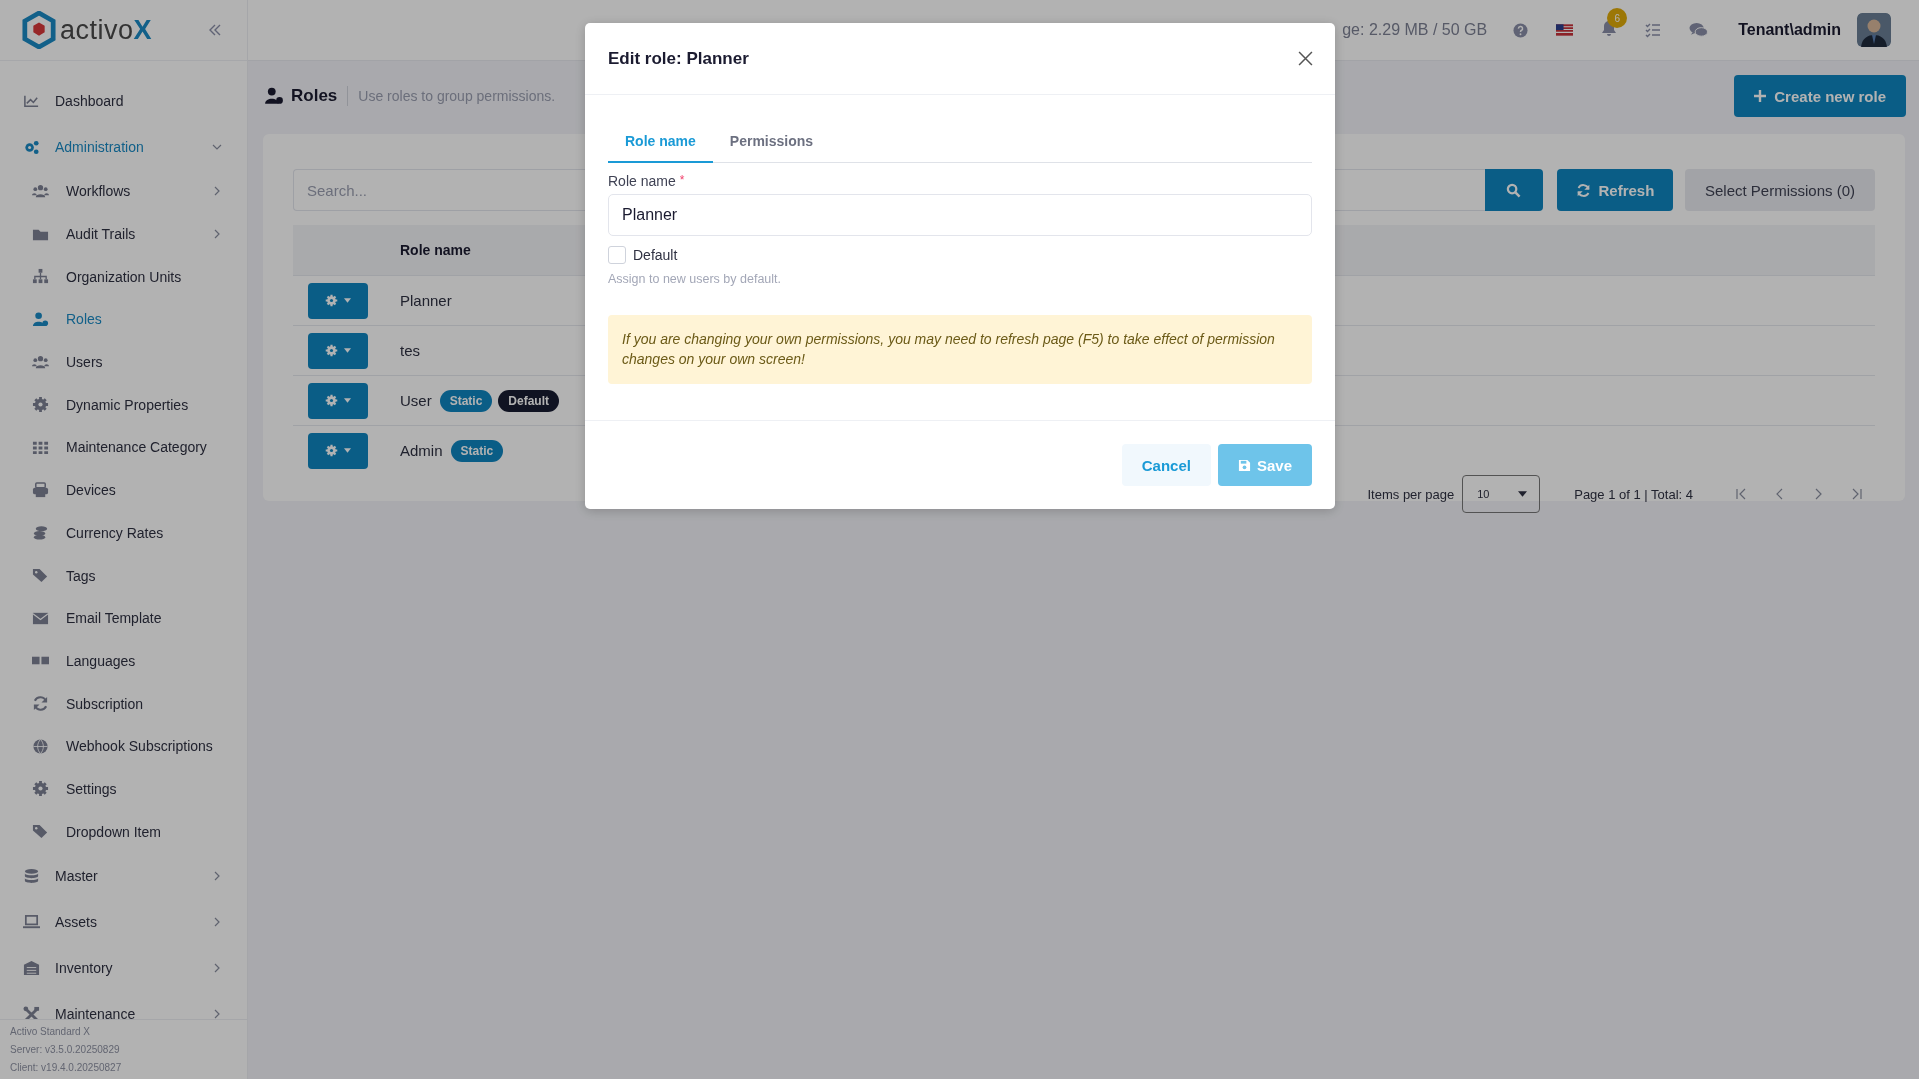  Describe the element at coordinates (695, 279) in the screenshot. I see `field-hint: Assign to new users by default.` at that location.